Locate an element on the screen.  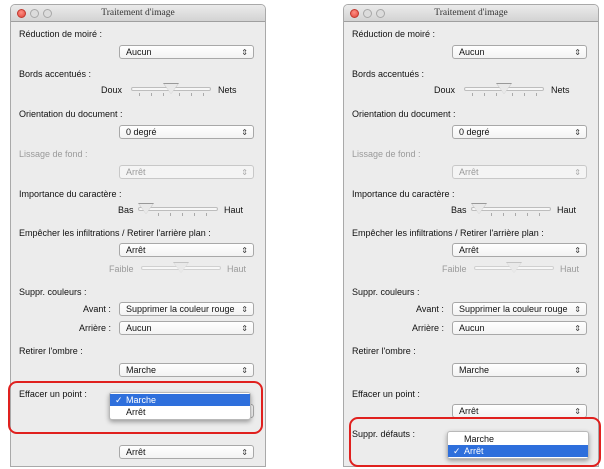
highlight-box-effacer is located at coordinates (135, 407).